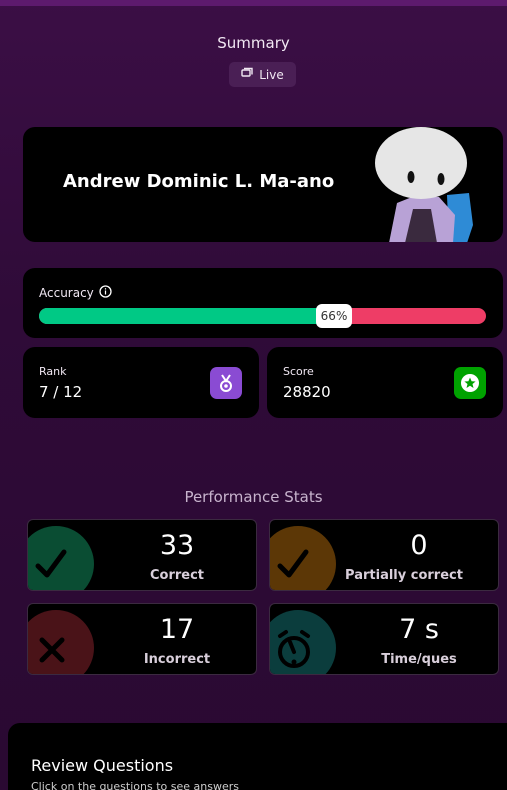 This screenshot has height=790, width=507. I want to click on partial-stat-card: 0 Partially correct, so click(384, 555).